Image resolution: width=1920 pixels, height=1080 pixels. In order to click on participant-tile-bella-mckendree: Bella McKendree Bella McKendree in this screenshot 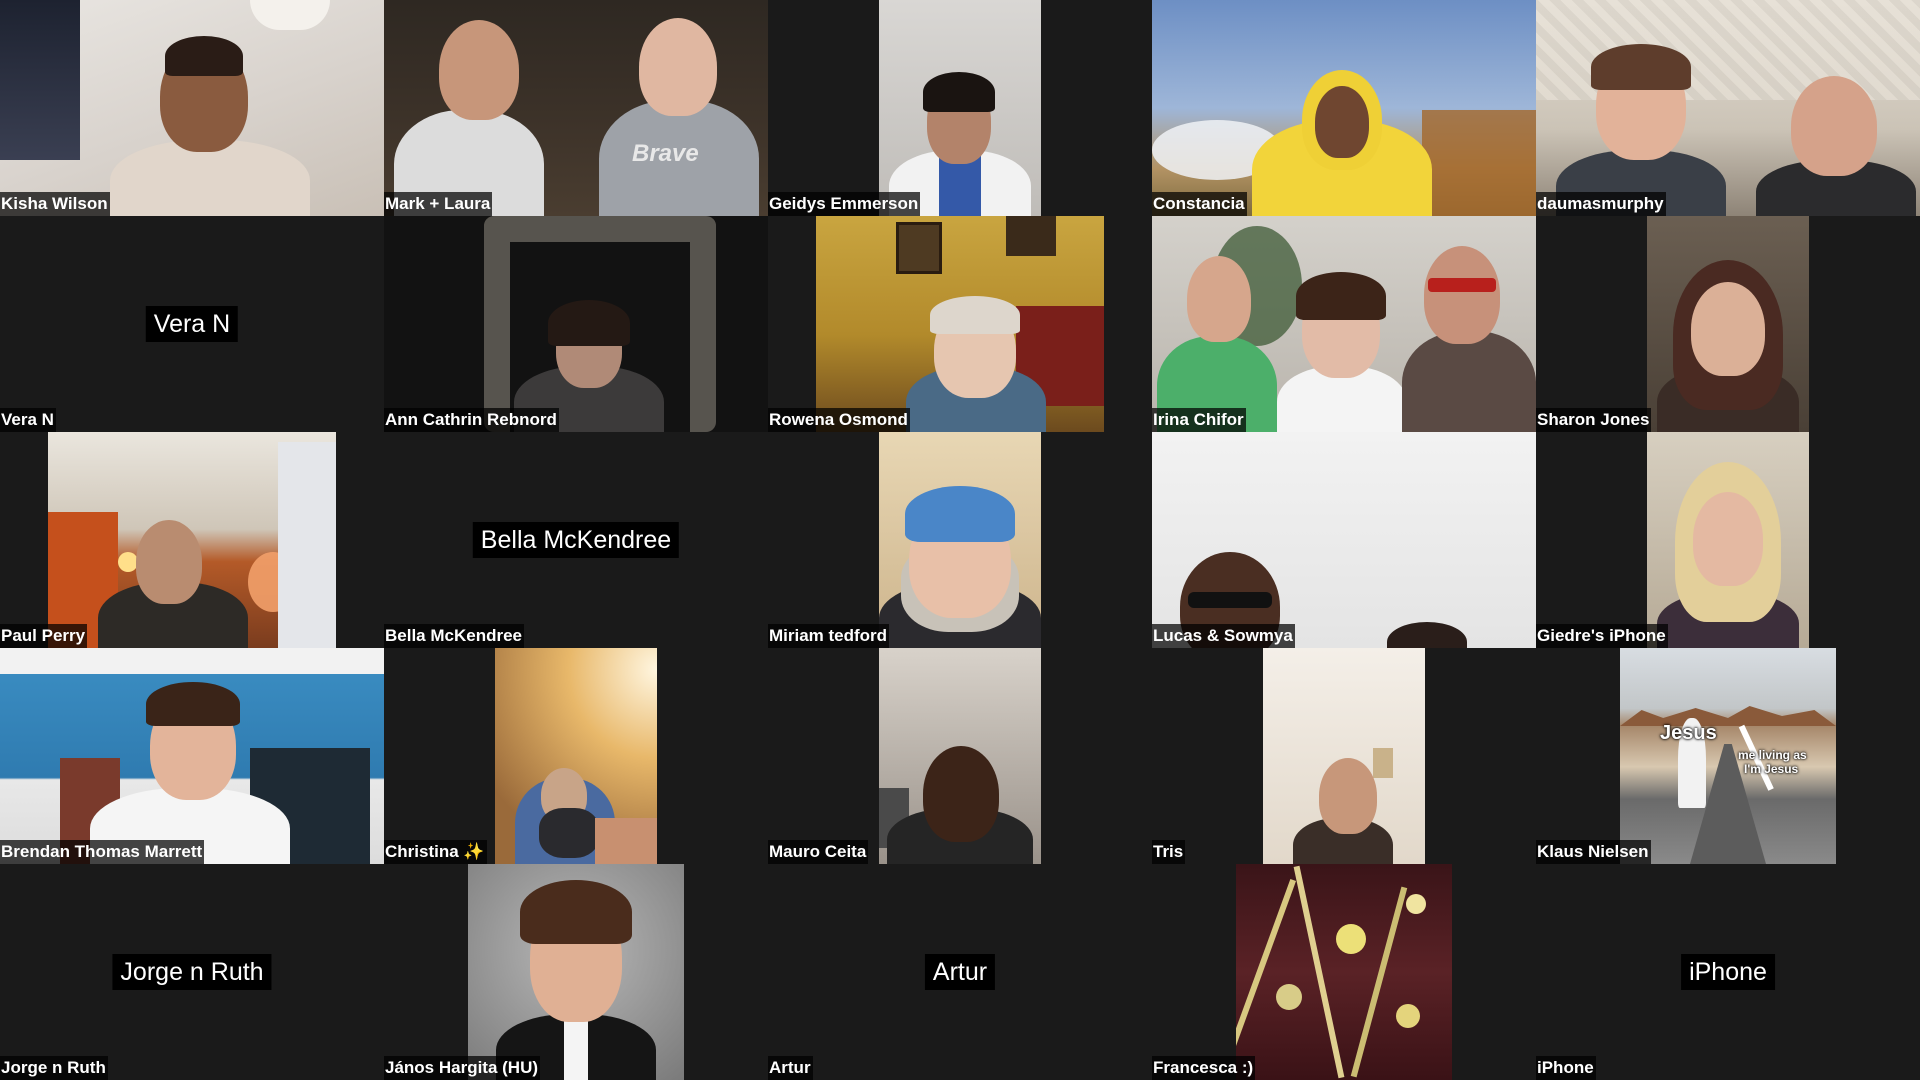, I will do `click(576, 540)`.